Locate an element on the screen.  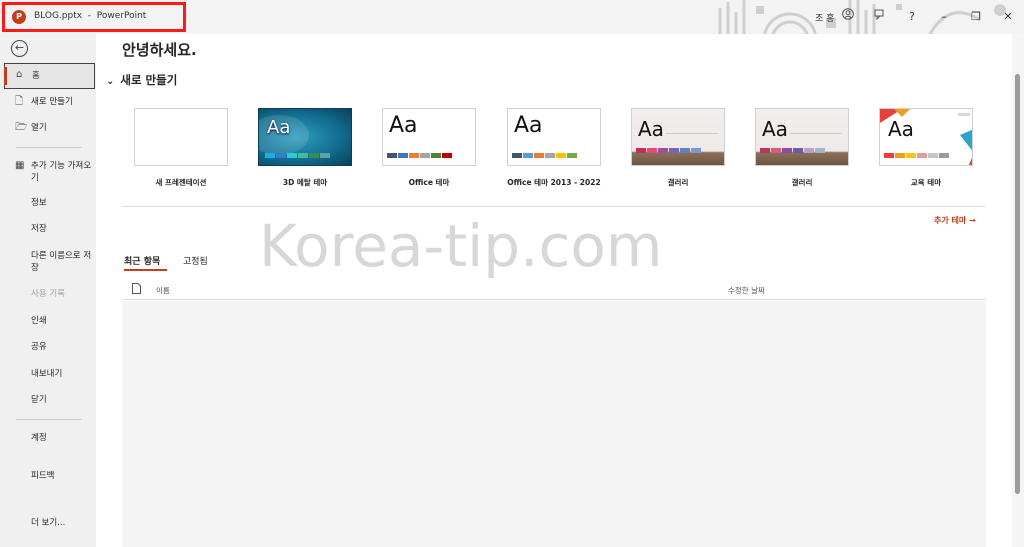
user-icon is located at coordinates (848, 17).